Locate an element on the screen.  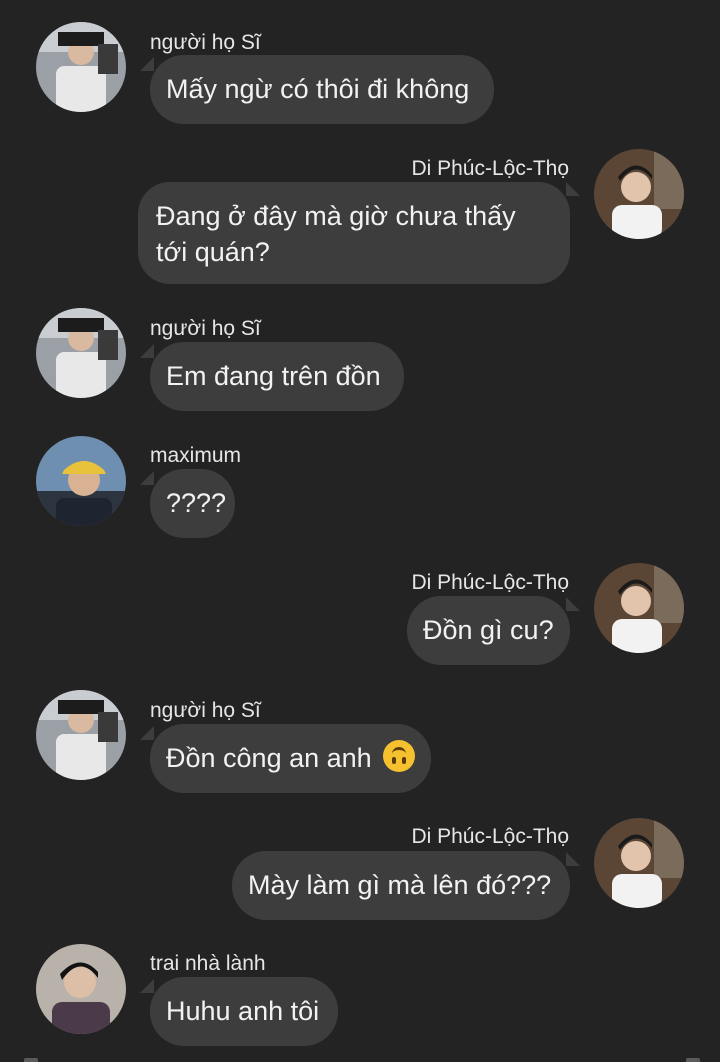
message-bubble: Mày làm gì mà lên đó??? is located at coordinates (401, 885).